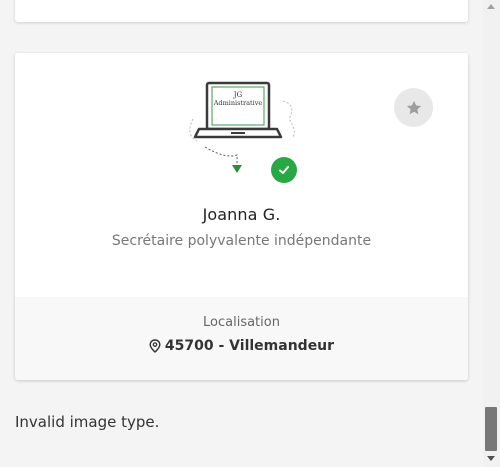  Describe the element at coordinates (238, 95) in the screenshot. I see `logo-text-line1: JG` at that location.